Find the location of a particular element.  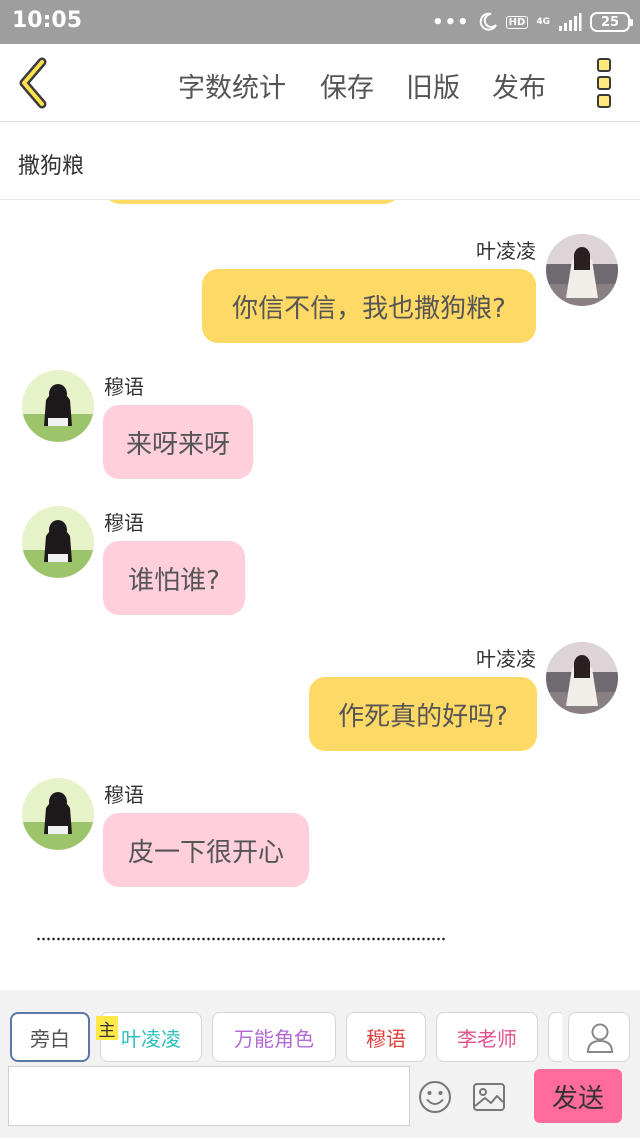

back-chevron-icon is located at coordinates (33, 83).